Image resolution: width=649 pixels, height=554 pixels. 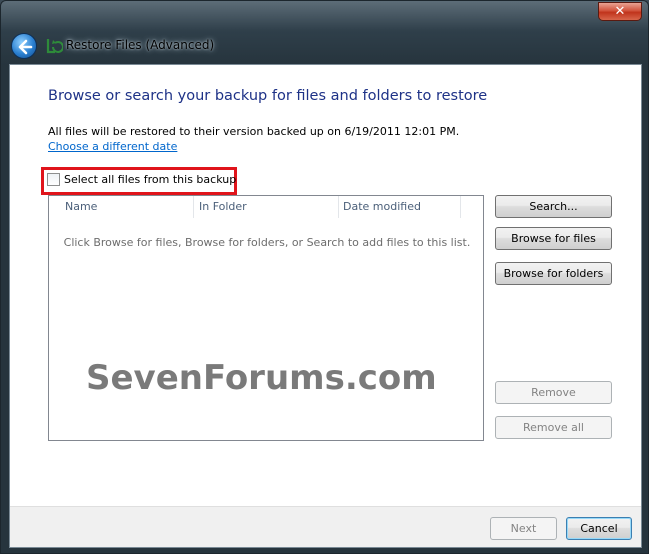 I want to click on select-all-label: Select all files from this backup, so click(x=150, y=179).